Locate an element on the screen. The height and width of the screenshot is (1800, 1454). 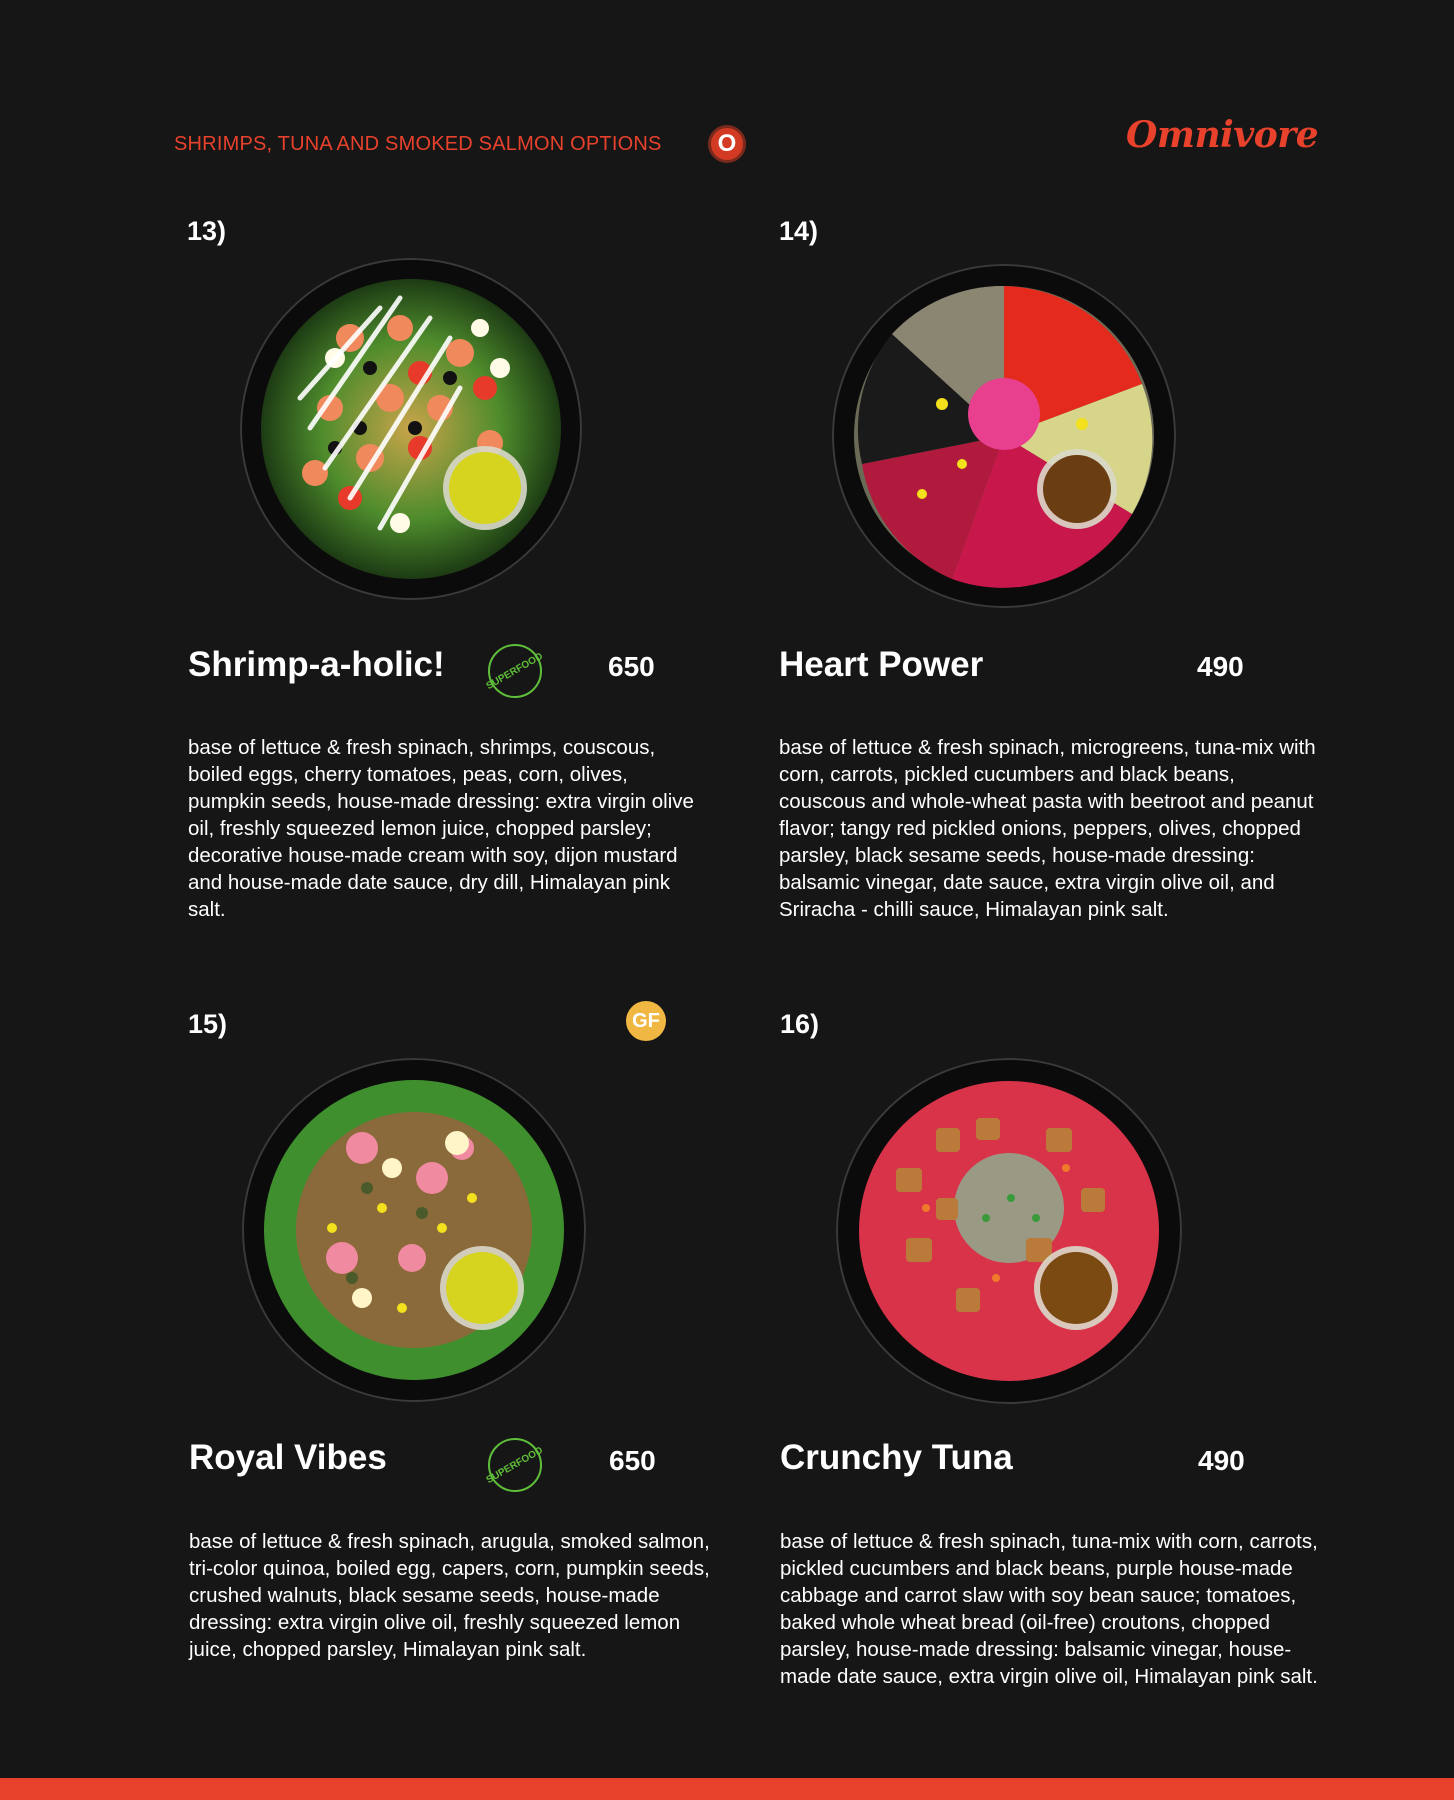
item-name: Heart Power is located at coordinates (881, 664).